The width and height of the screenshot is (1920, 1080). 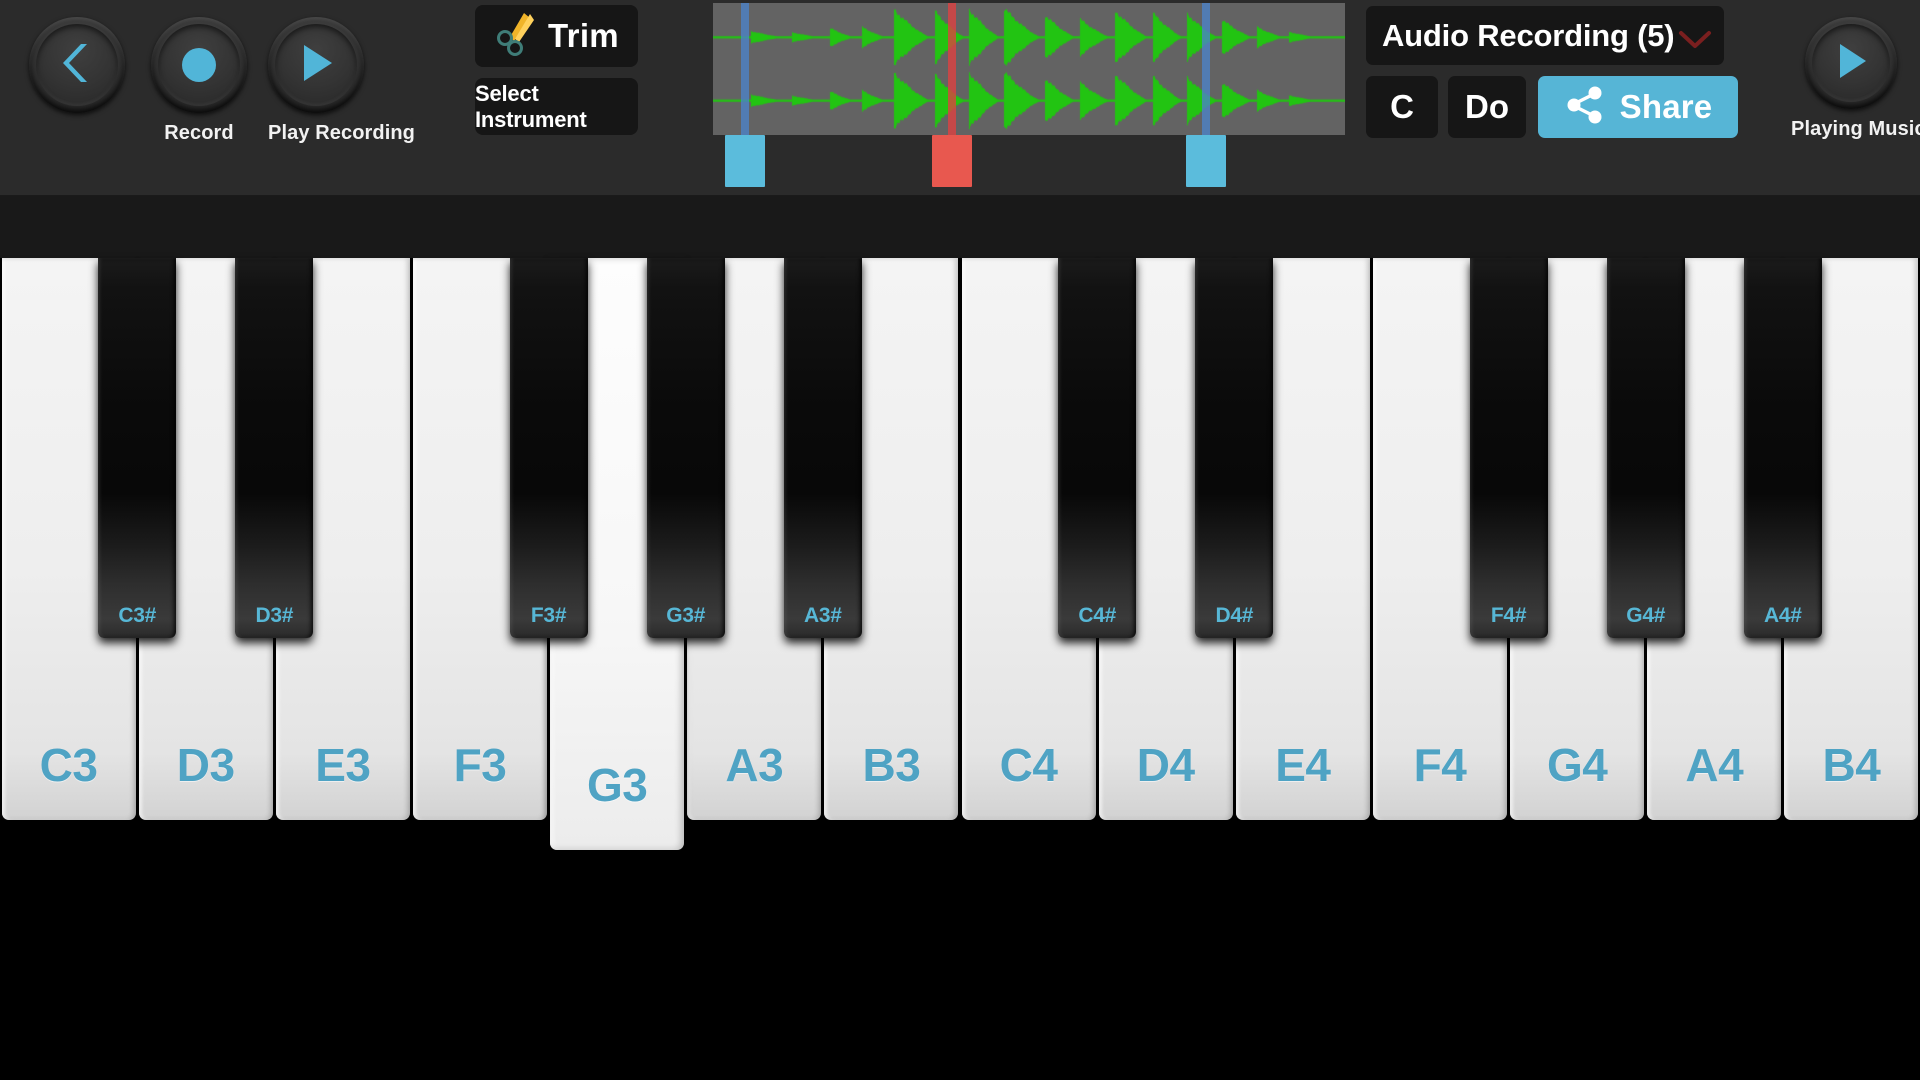 I want to click on black-key-c3-sharp: C3#, so click(x=137, y=448).